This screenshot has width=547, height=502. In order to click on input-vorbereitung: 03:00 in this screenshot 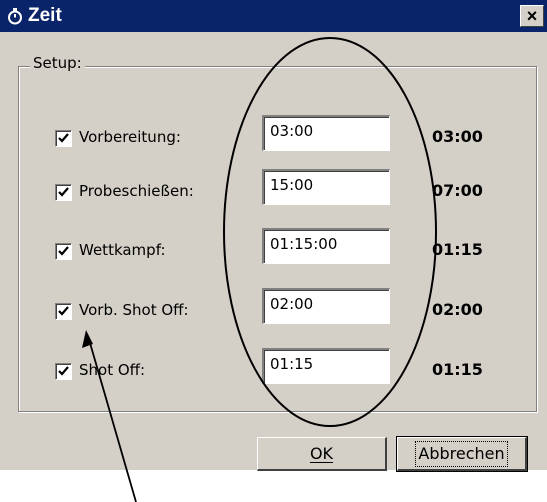, I will do `click(326, 133)`.